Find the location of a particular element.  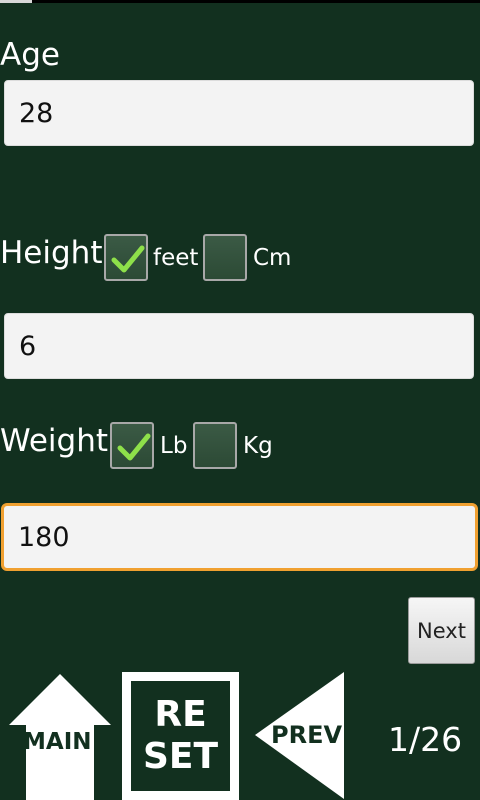

page-counter: 1/26 is located at coordinates (425, 739).